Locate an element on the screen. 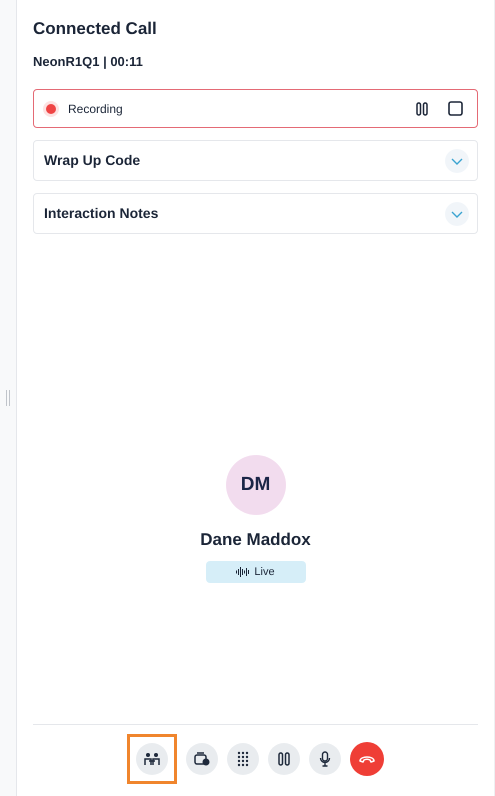 The image size is (495, 796). dialpad-icon is located at coordinates (243, 758).